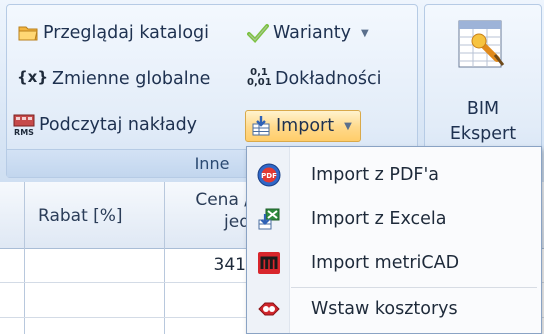 The width and height of the screenshot is (544, 334). What do you see at coordinates (483, 109) in the screenshot?
I see `bim-label-line1: BIM` at bounding box center [483, 109].